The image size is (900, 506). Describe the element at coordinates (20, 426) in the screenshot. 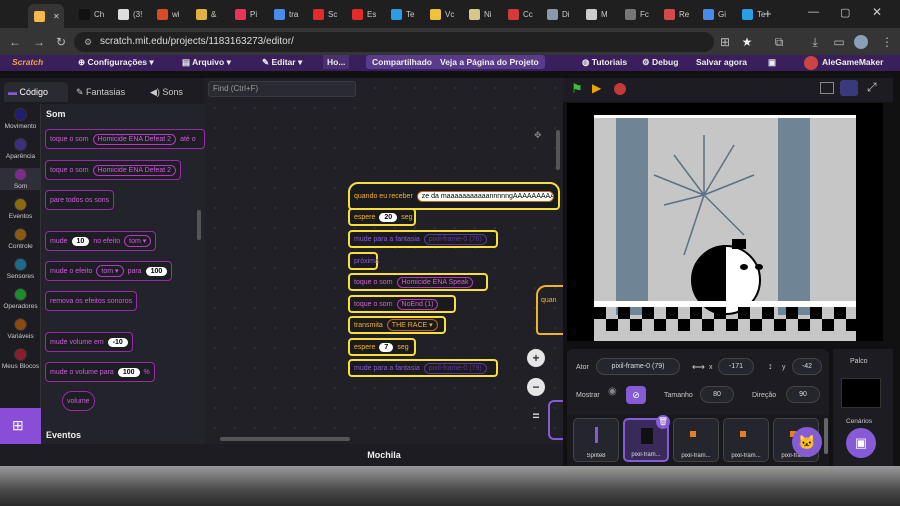

I see `add-extension-button: ⊞` at that location.